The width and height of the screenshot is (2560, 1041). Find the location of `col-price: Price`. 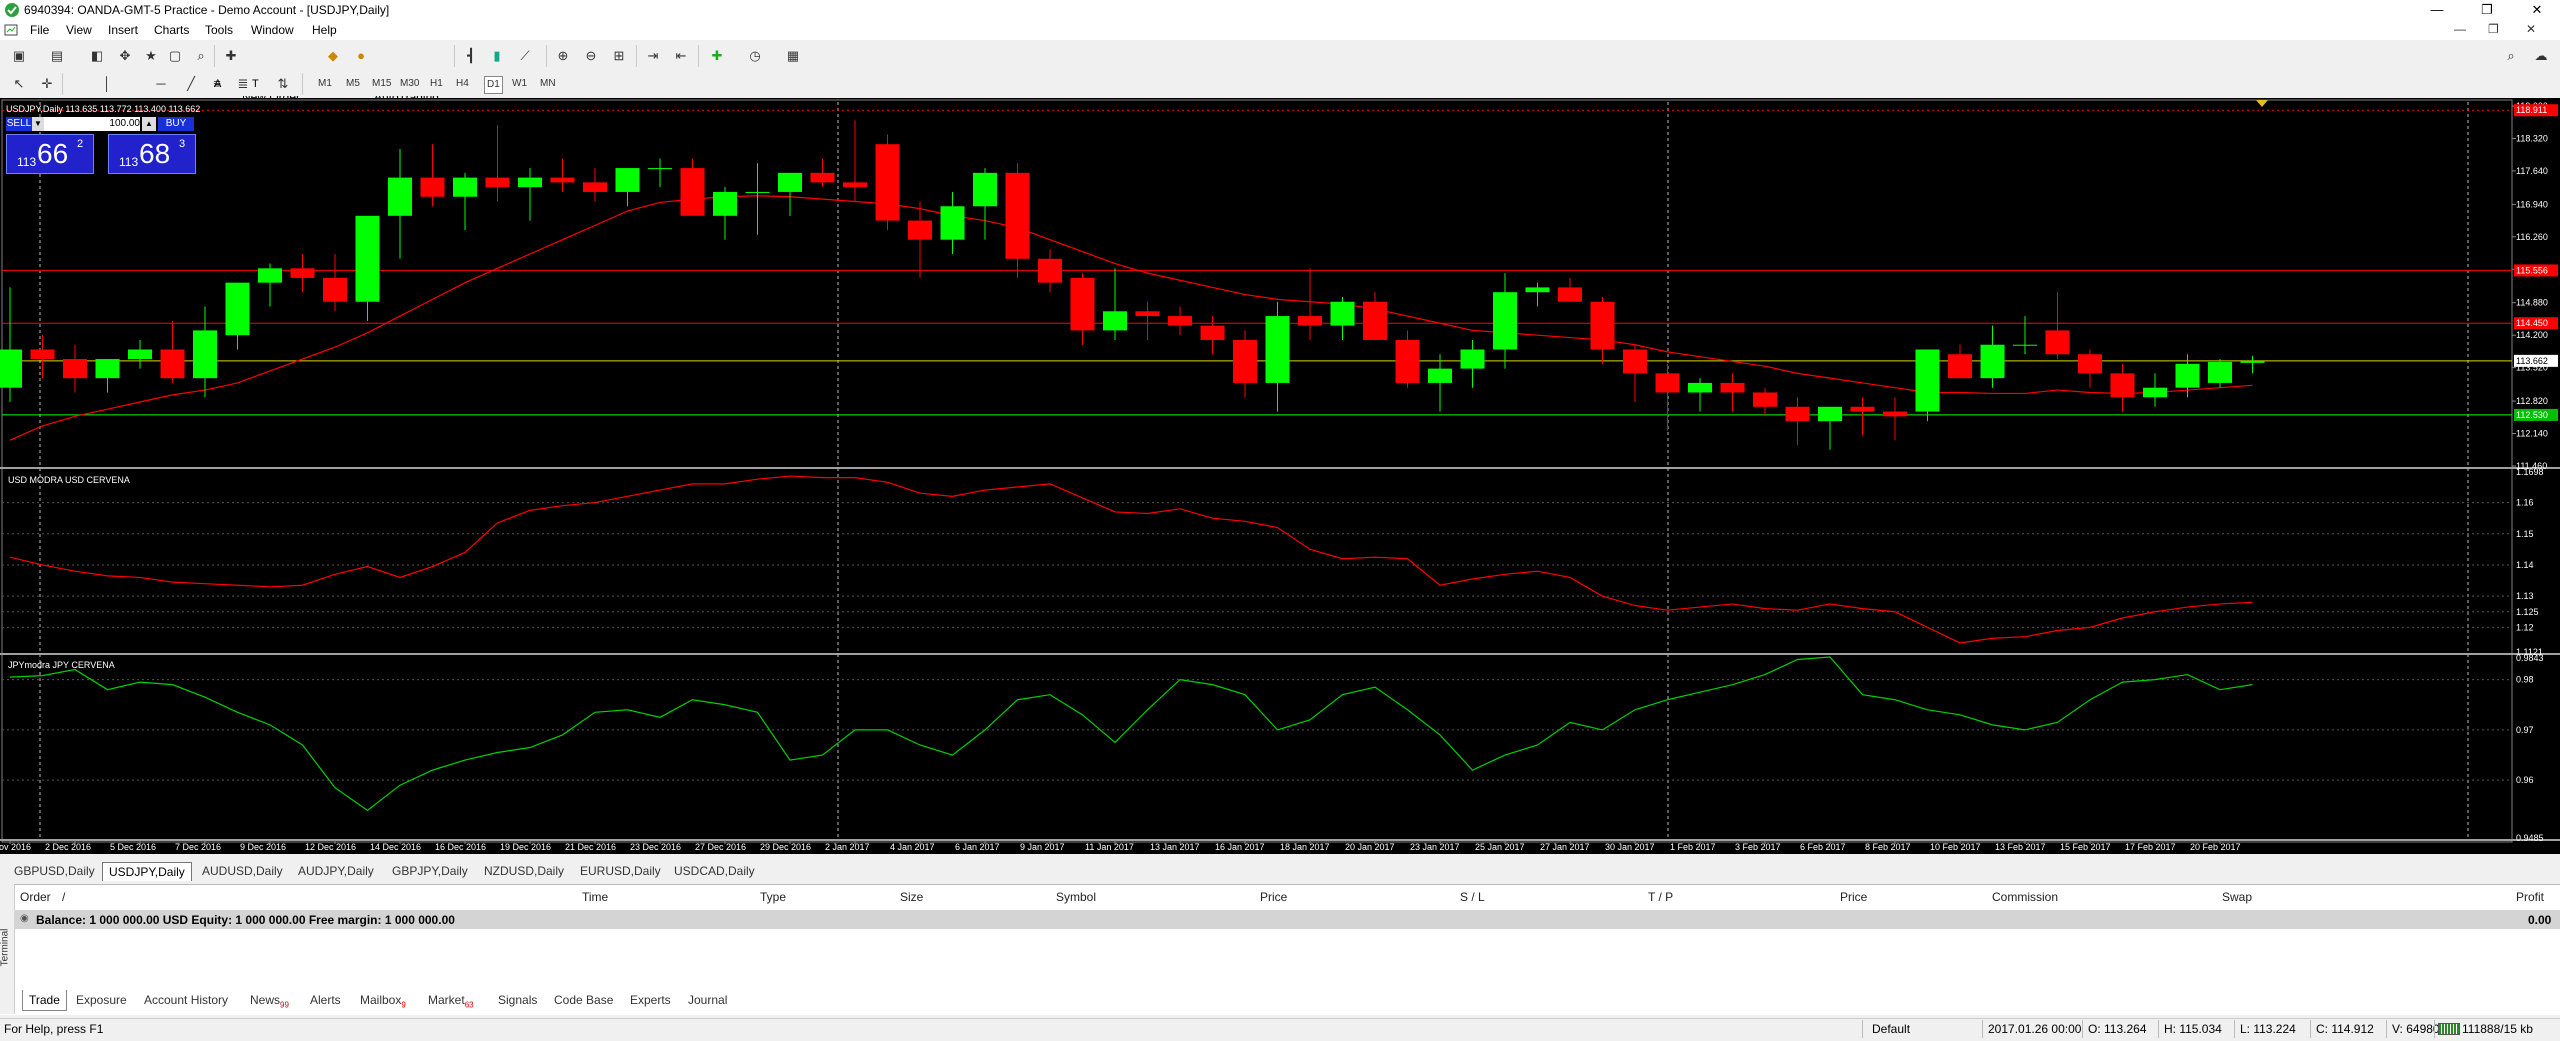

col-price: Price is located at coordinates (1273, 897).